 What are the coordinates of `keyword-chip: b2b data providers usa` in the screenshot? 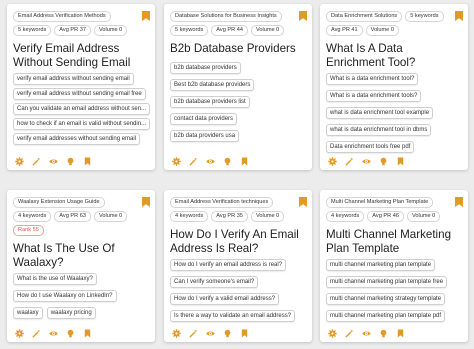 It's located at (205, 135).